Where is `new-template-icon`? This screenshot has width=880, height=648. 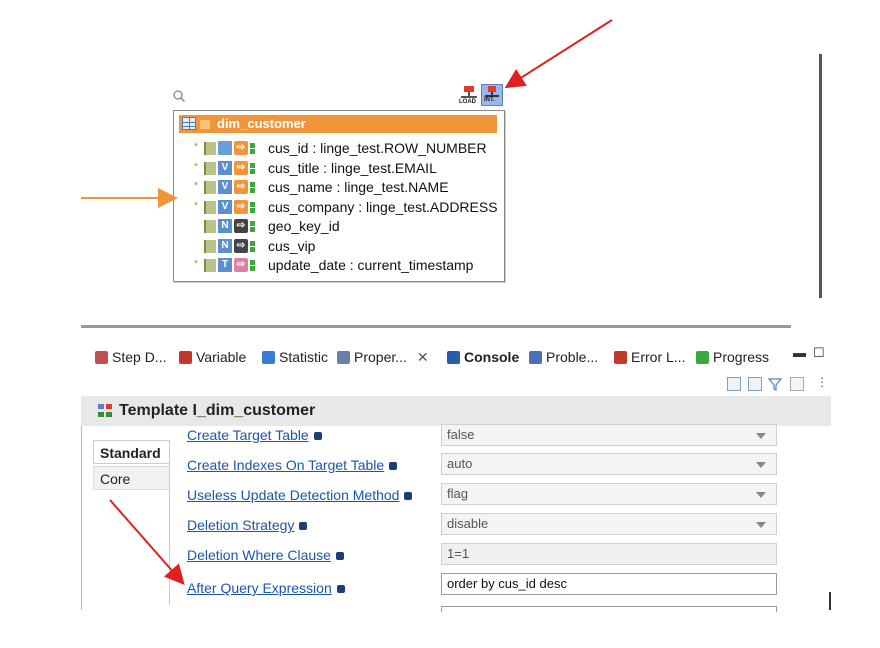
new-template-icon is located at coordinates (734, 384).